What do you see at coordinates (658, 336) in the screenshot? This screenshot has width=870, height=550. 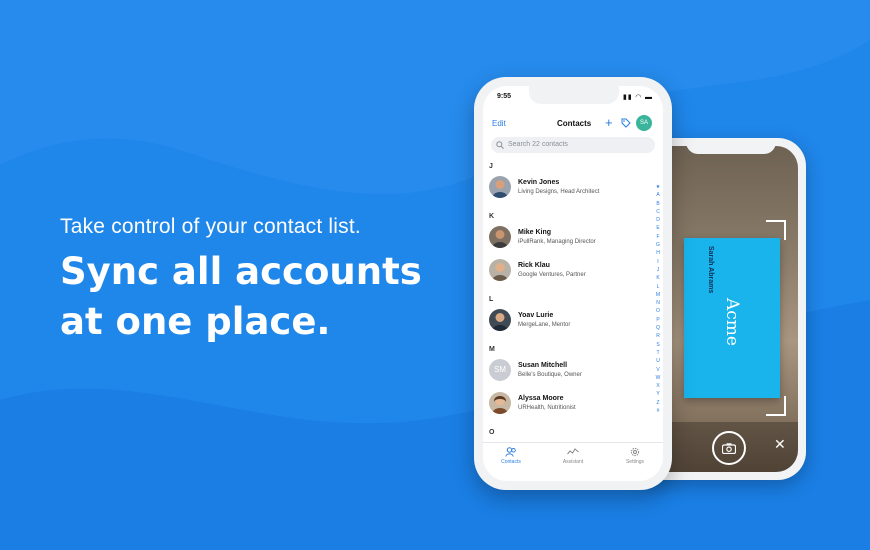 I see `alphabet-index-letter: R` at bounding box center [658, 336].